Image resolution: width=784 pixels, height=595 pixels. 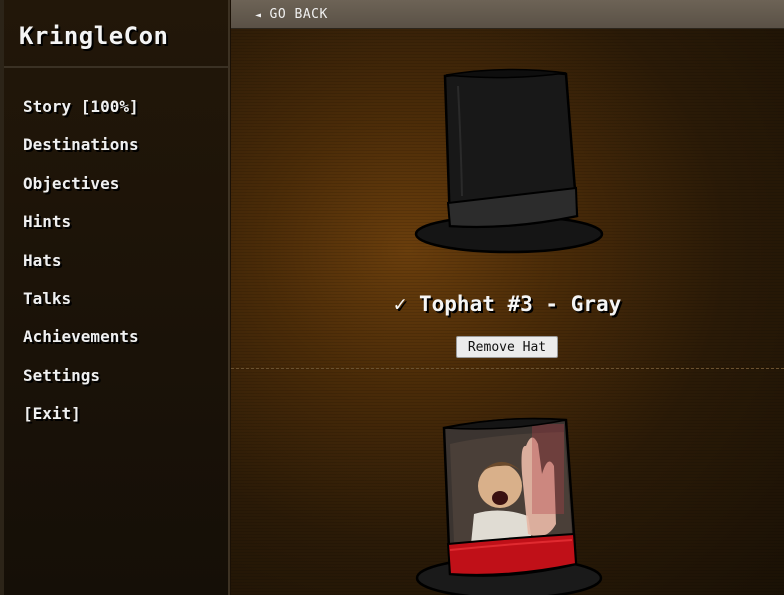 I want to click on tophat-photo-icon, so click(x=509, y=506).